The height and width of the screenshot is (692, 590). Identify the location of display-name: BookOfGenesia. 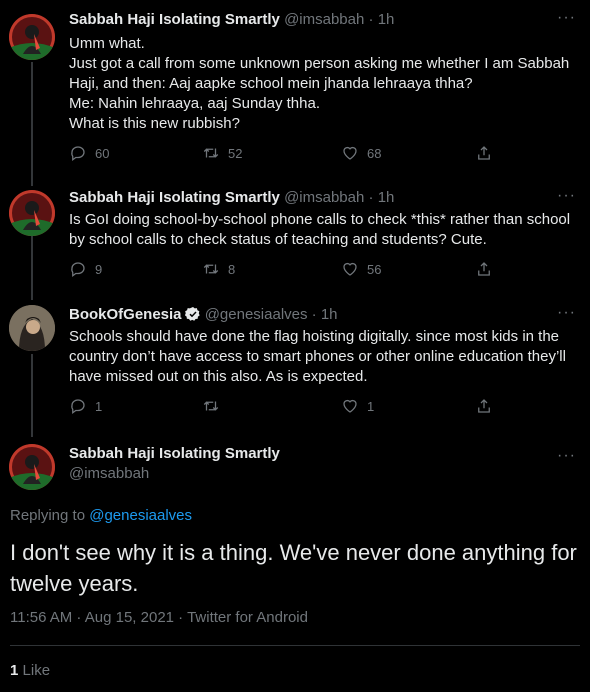
(125, 314).